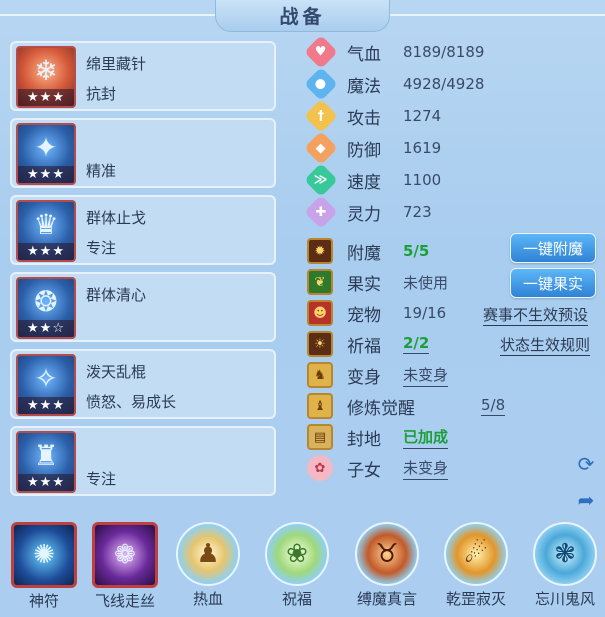 The width and height of the screenshot is (605, 617). What do you see at coordinates (376, 313) in the screenshot?
I see `extra-row-pet: ☻ 宠物 19/16` at bounding box center [376, 313].